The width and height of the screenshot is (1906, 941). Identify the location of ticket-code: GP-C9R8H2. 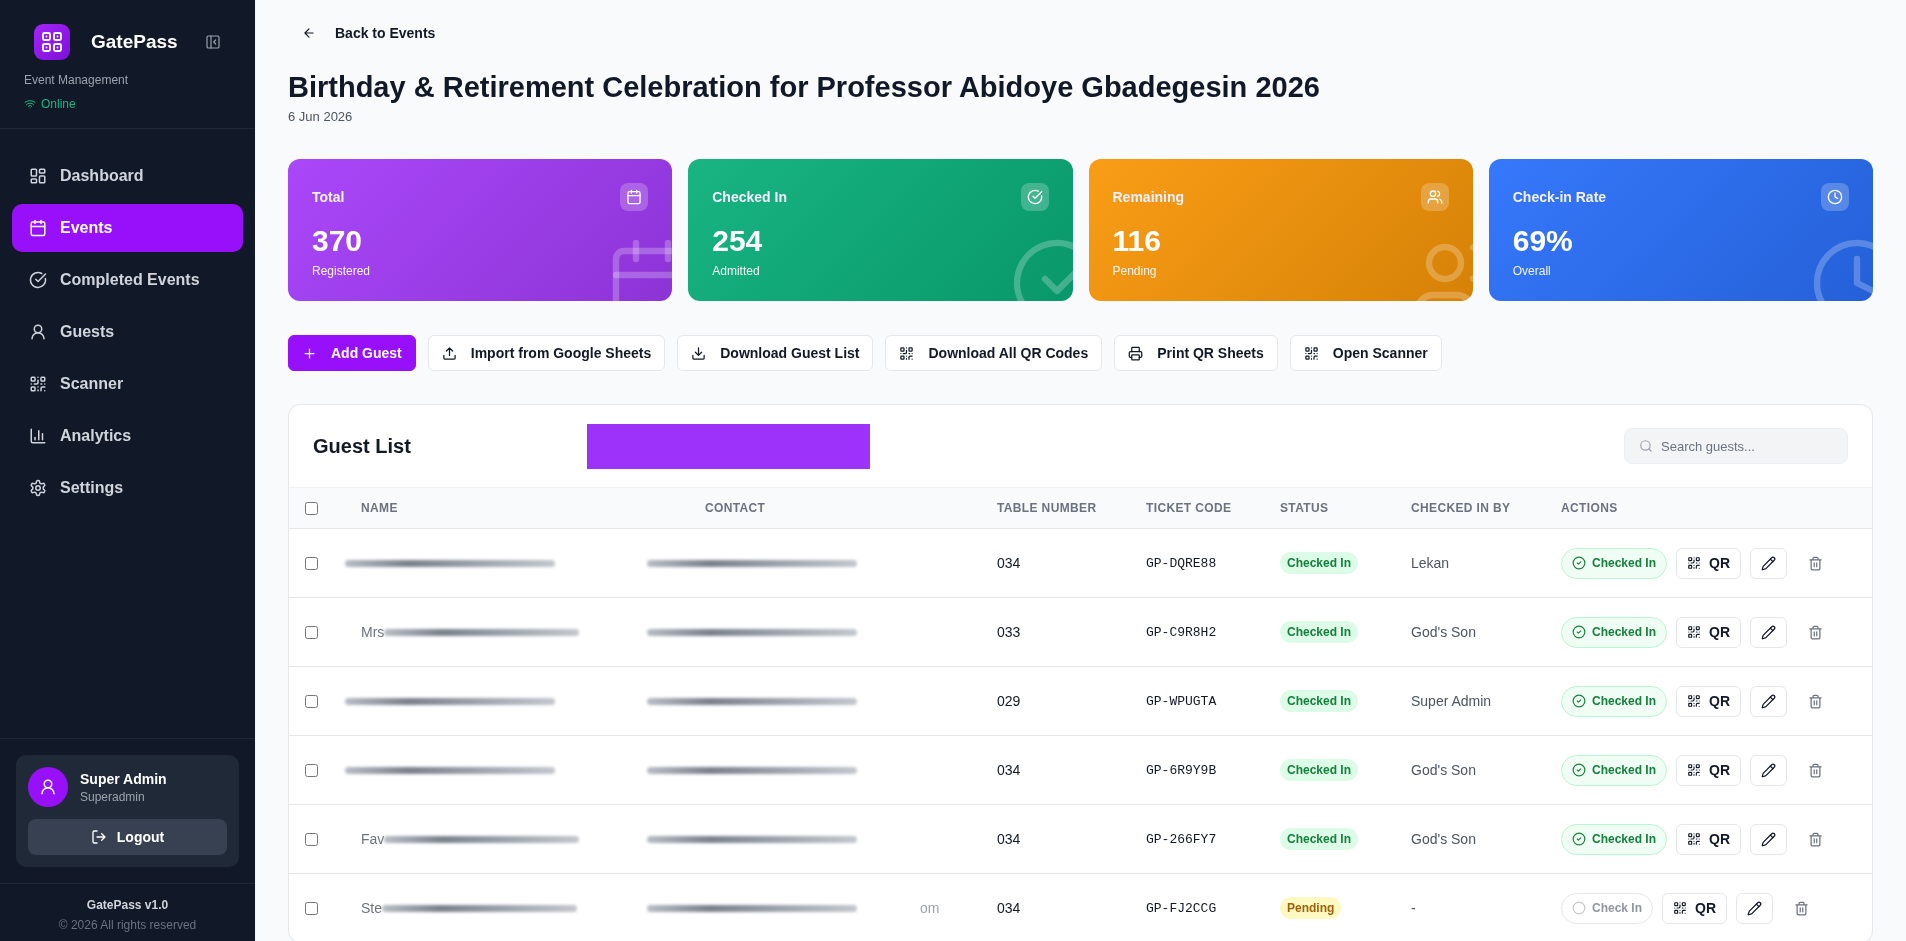
(1181, 632).